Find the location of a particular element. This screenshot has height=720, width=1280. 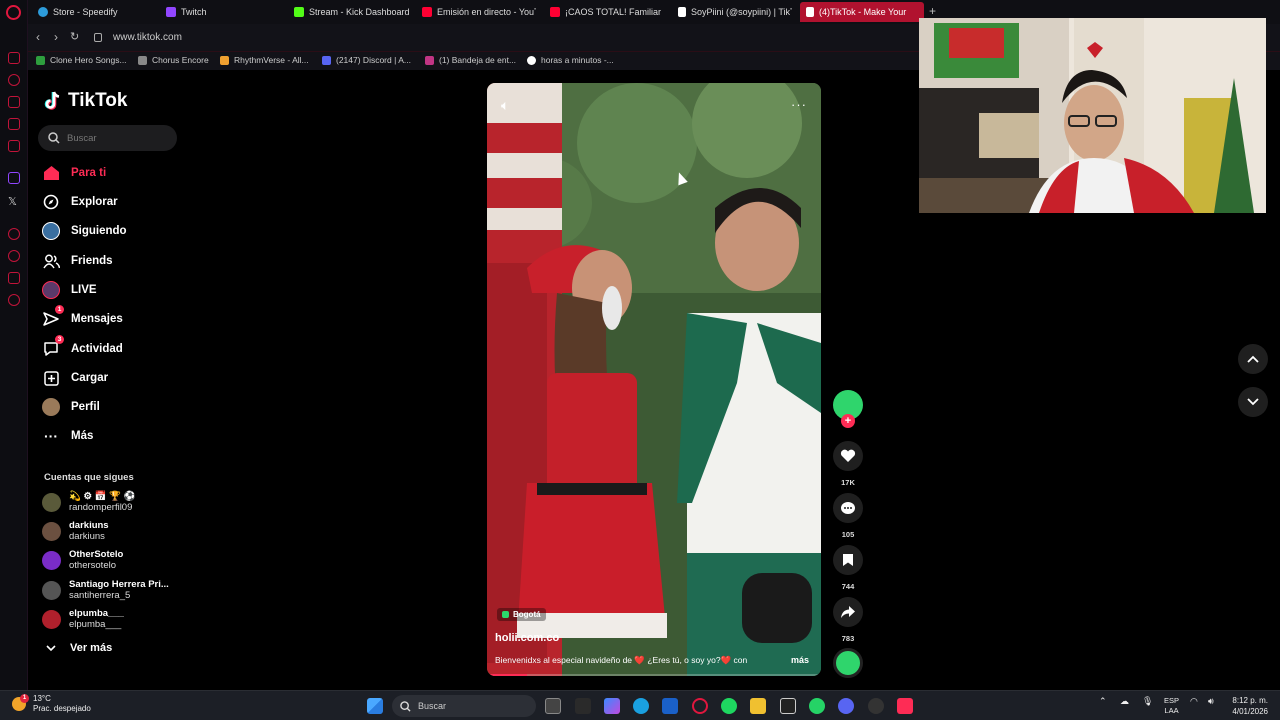

url-field: www.tiktok.com is located at coordinates (147, 37).